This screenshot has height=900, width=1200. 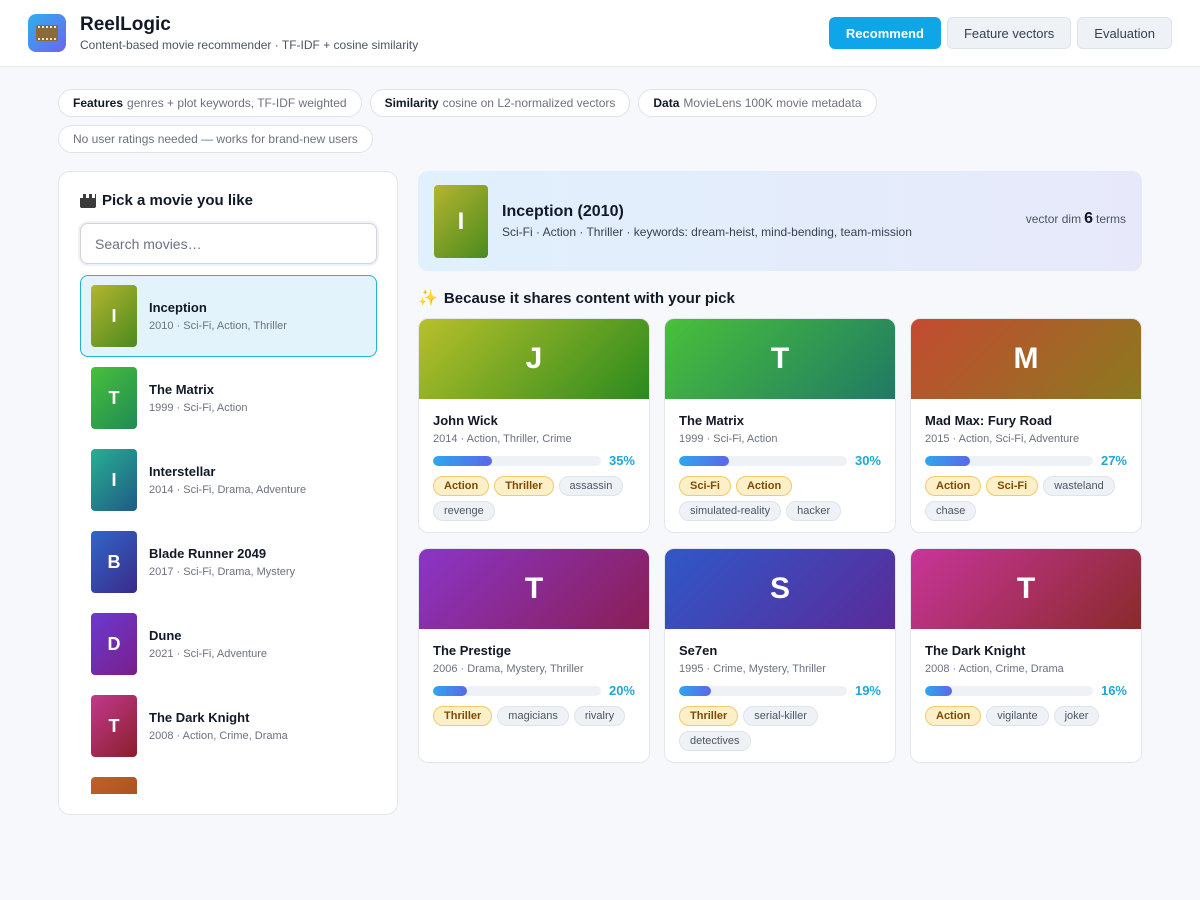 I want to click on movie-title: Interstellar, so click(x=182, y=471).